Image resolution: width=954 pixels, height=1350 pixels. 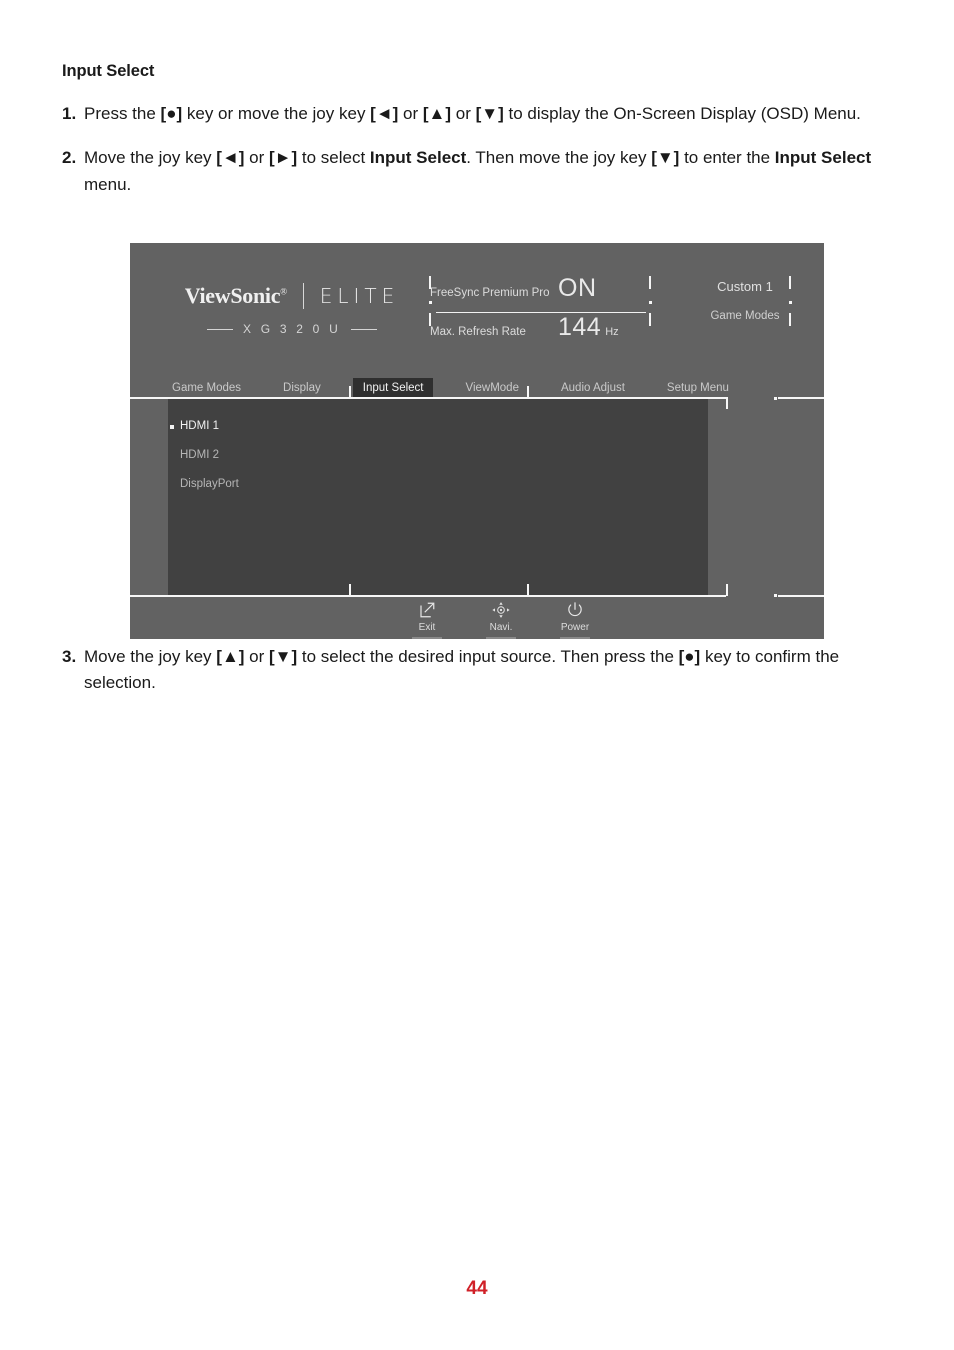 What do you see at coordinates (575, 610) in the screenshot?
I see `power-icon` at bounding box center [575, 610].